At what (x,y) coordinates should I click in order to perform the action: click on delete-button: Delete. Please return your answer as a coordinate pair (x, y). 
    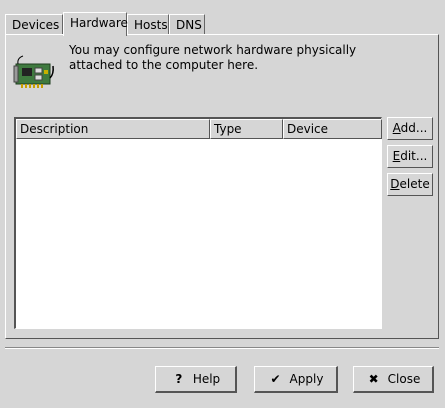
    Looking at the image, I should click on (410, 184).